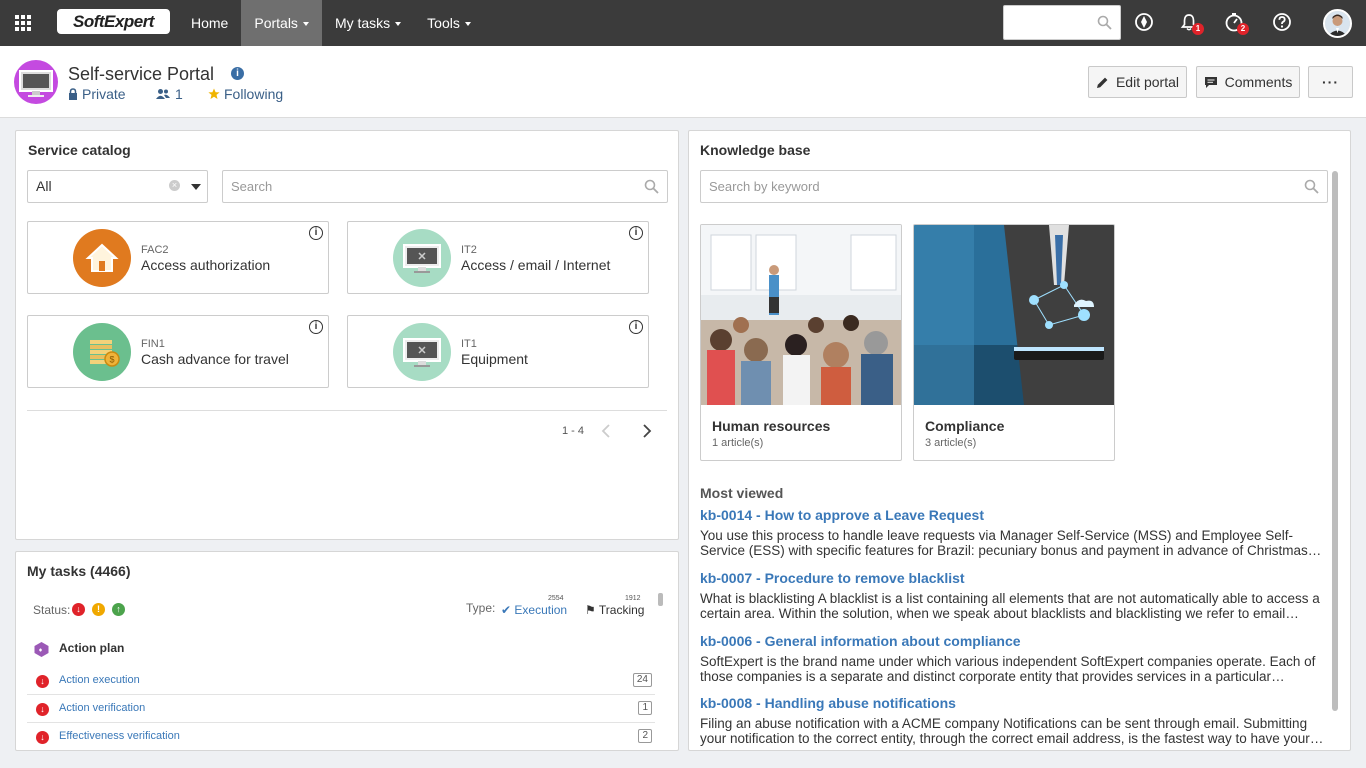 The width and height of the screenshot is (1366, 768). I want to click on kb-category-name: Human resources, so click(771, 426).